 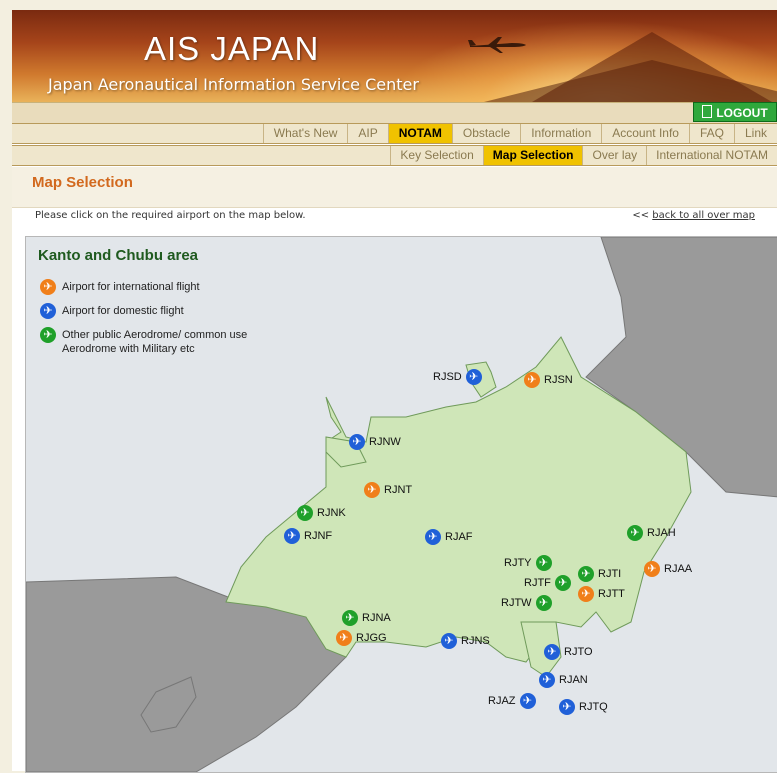 I want to click on airport-rjtf: RJTF ✈, so click(x=547, y=583).